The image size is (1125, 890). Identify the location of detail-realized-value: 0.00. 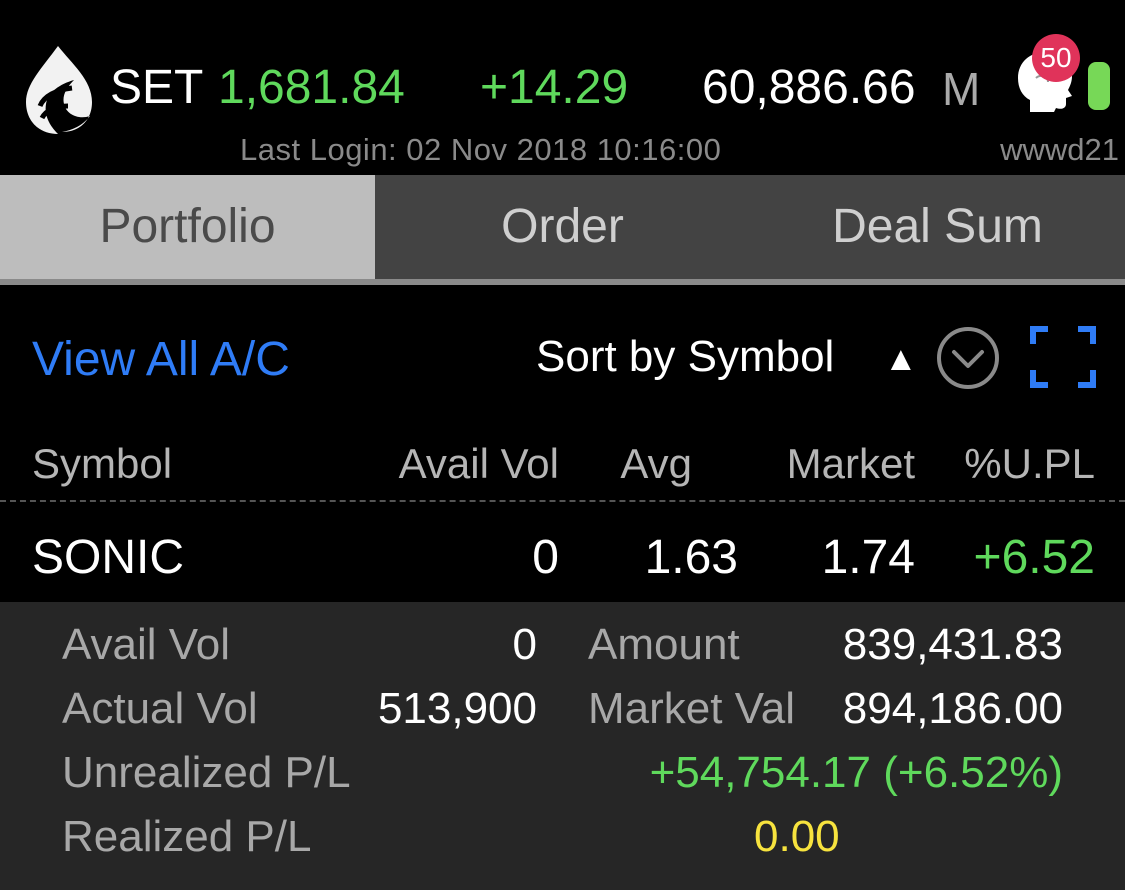
(797, 836).